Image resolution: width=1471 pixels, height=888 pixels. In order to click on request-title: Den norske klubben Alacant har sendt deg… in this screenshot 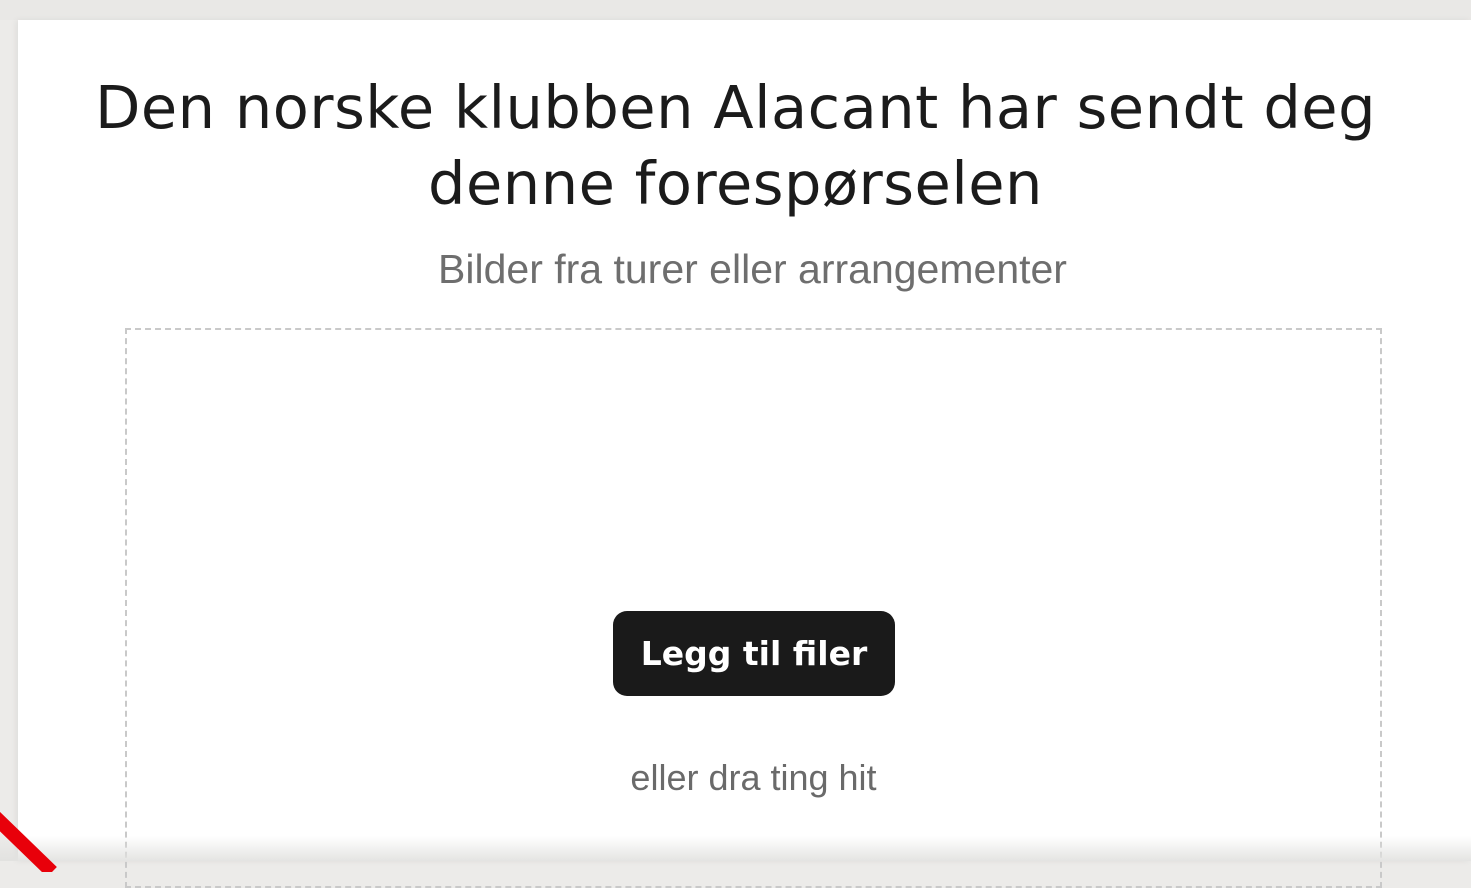, I will do `click(735, 145)`.